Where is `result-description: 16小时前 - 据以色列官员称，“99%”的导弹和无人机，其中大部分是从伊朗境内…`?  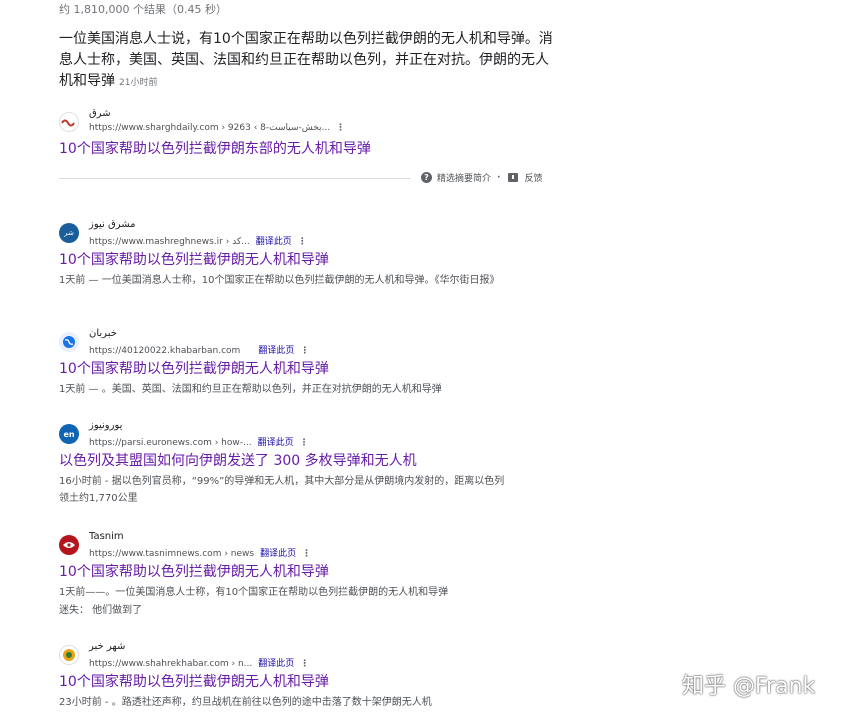 result-description: 16小时前 - 据以色列官员称，“99%”的导弹和无人机，其中大部分是从伊朗境内… is located at coordinates (282, 490).